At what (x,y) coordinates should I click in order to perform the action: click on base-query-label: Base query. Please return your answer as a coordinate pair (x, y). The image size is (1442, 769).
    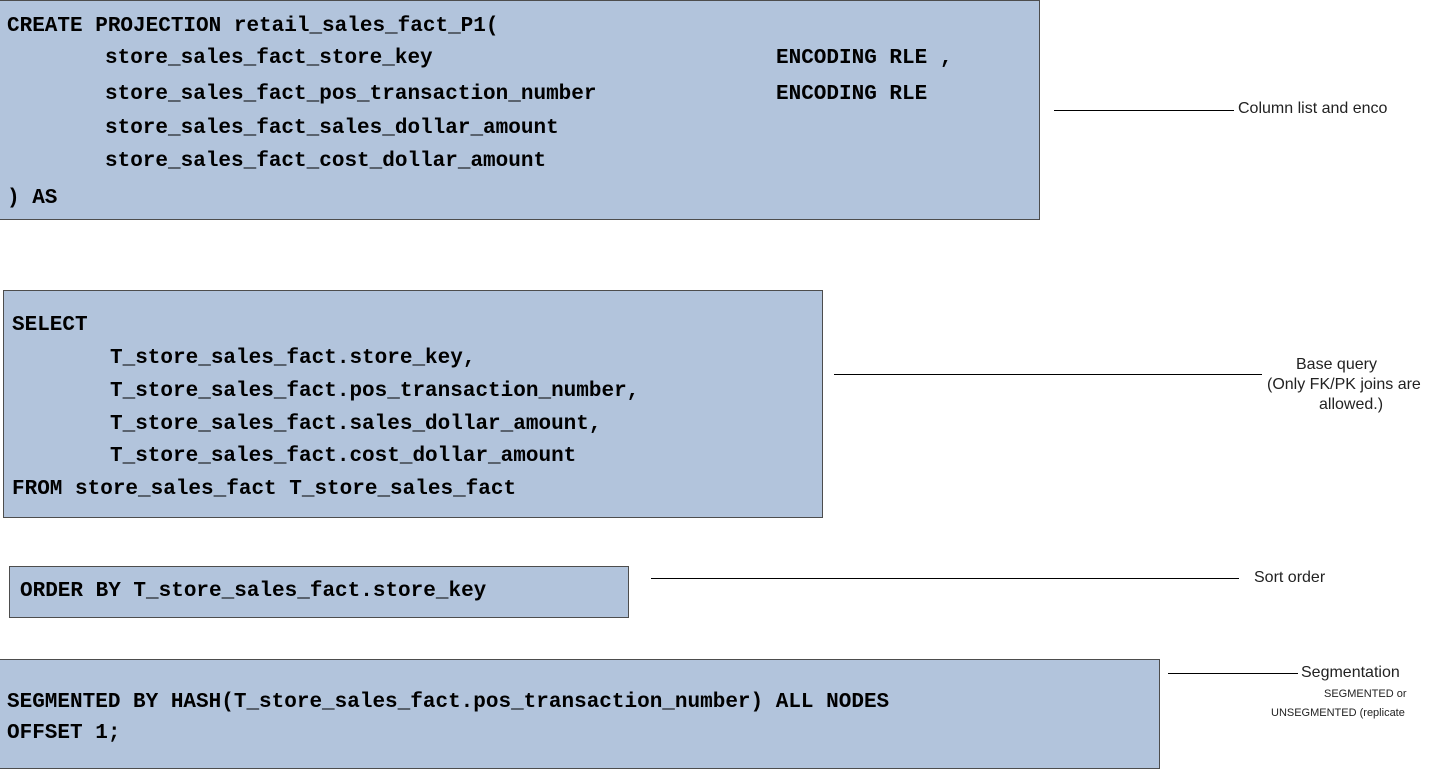
    Looking at the image, I should click on (1336, 364).